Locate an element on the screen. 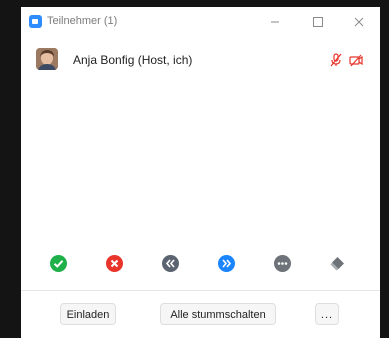  footer-divider is located at coordinates (200, 290).